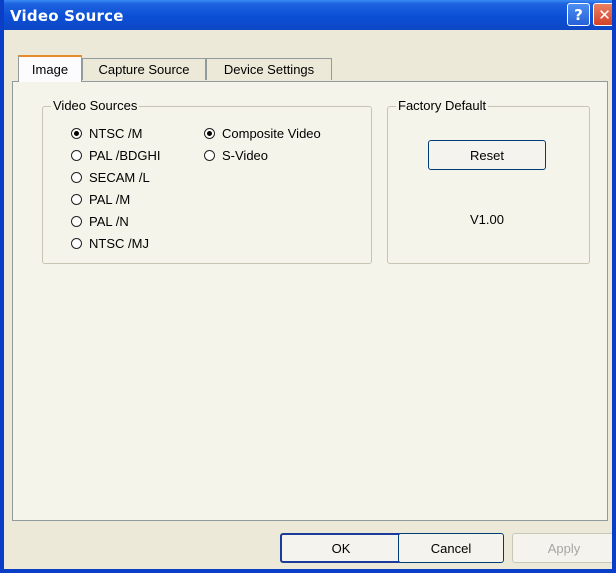 This screenshot has height=573, width=616. I want to click on radio-label: NTSC /M, so click(116, 133).